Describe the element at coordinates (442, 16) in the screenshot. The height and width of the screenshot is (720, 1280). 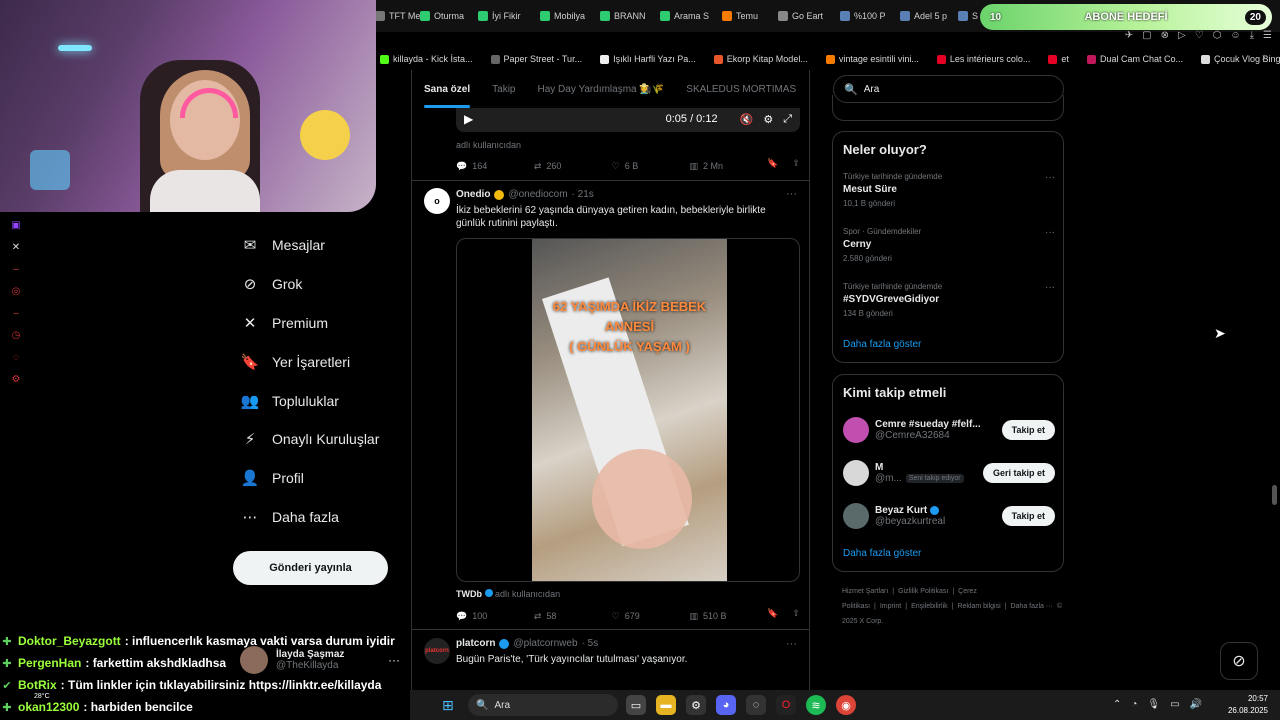
I see `browser-tab: Oturma` at that location.